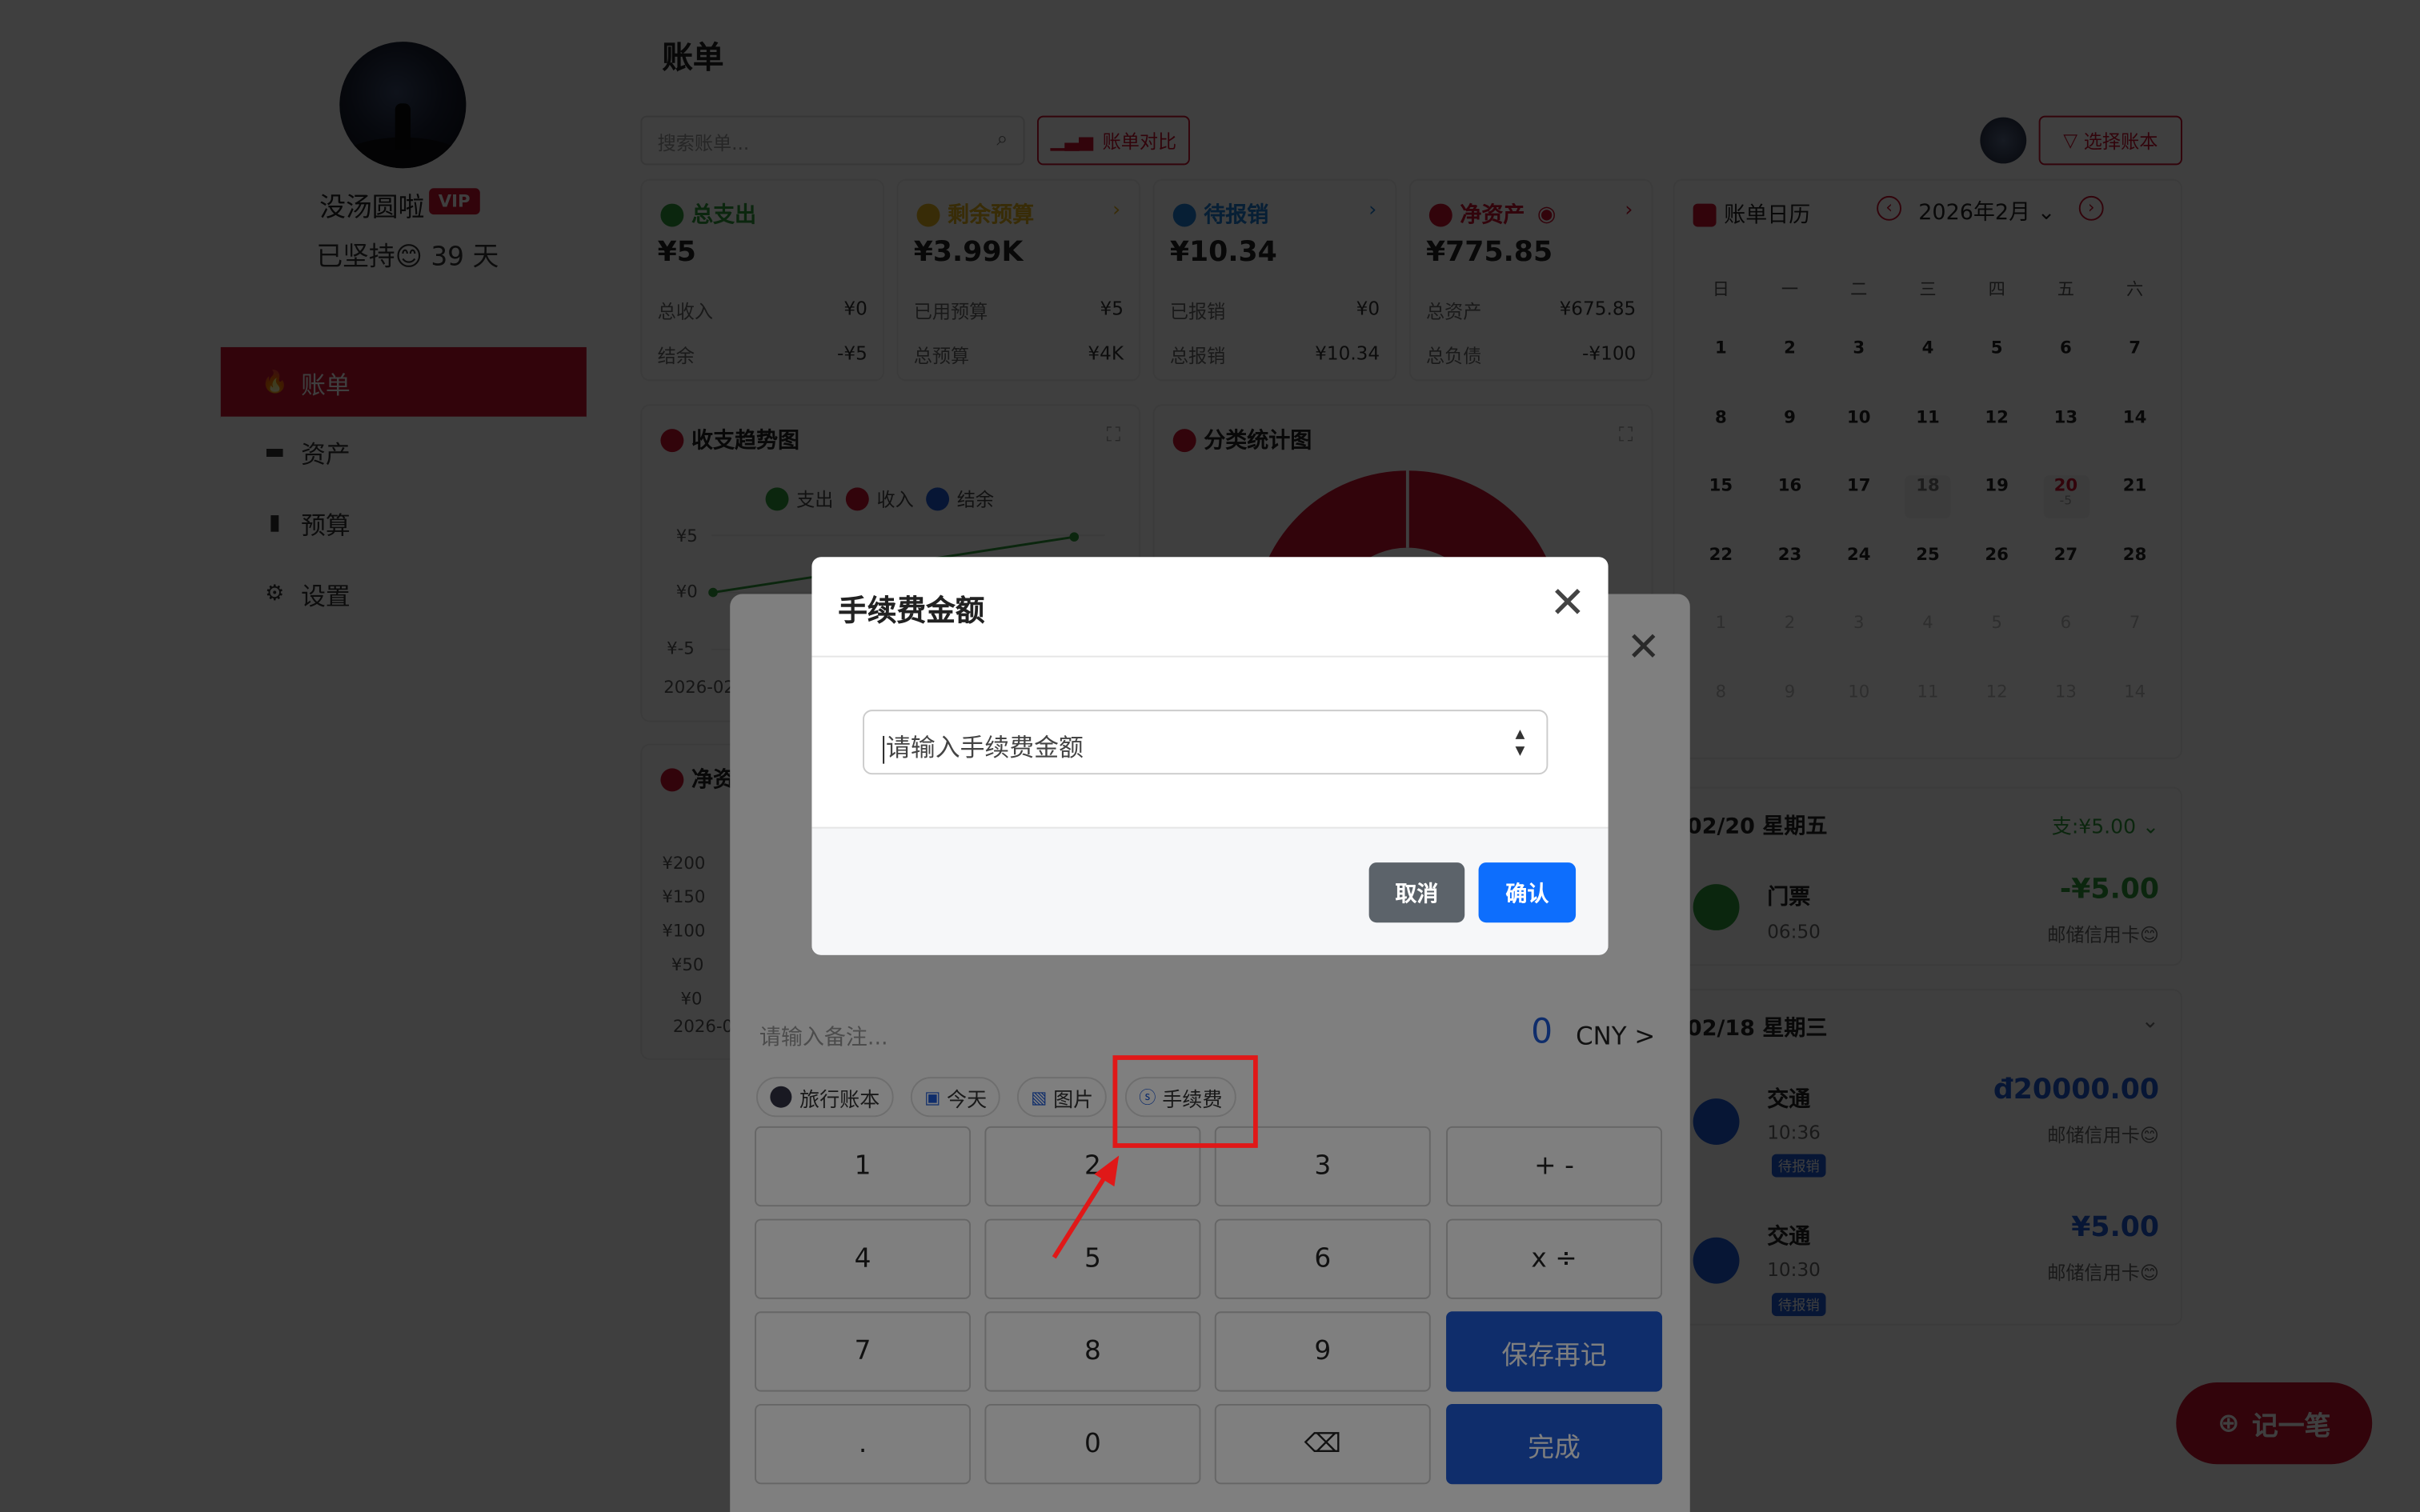 The width and height of the screenshot is (2420, 1512). I want to click on annotation-highlight-box, so click(1185, 1101).